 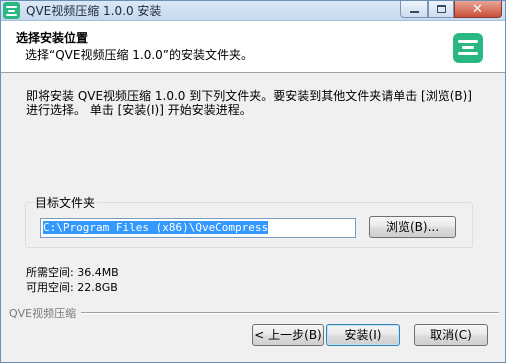 I want to click on maximize-button, so click(x=441, y=9).